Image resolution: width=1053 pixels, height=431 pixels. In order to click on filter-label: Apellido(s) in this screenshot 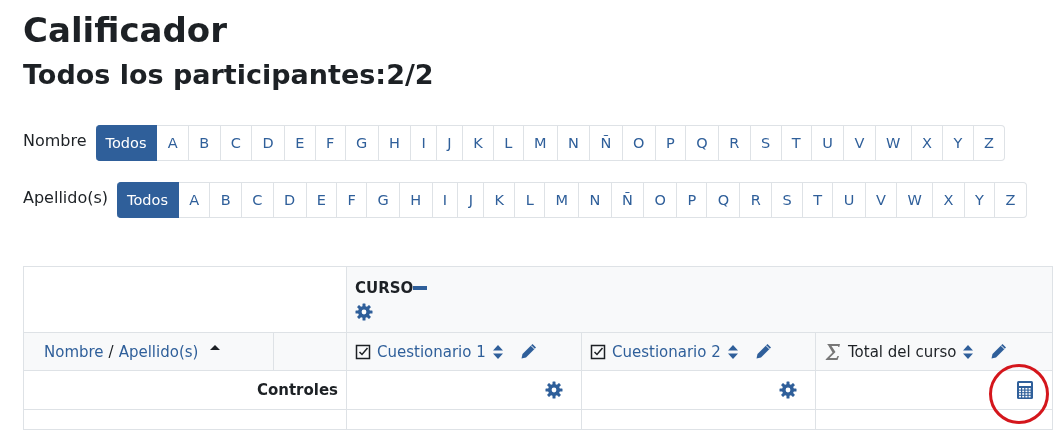, I will do `click(66, 197)`.